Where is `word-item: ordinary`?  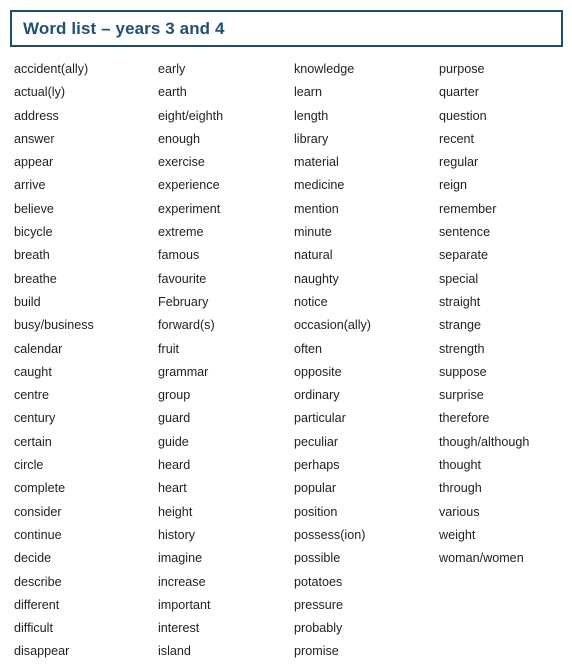 word-item: ordinary is located at coordinates (317, 395).